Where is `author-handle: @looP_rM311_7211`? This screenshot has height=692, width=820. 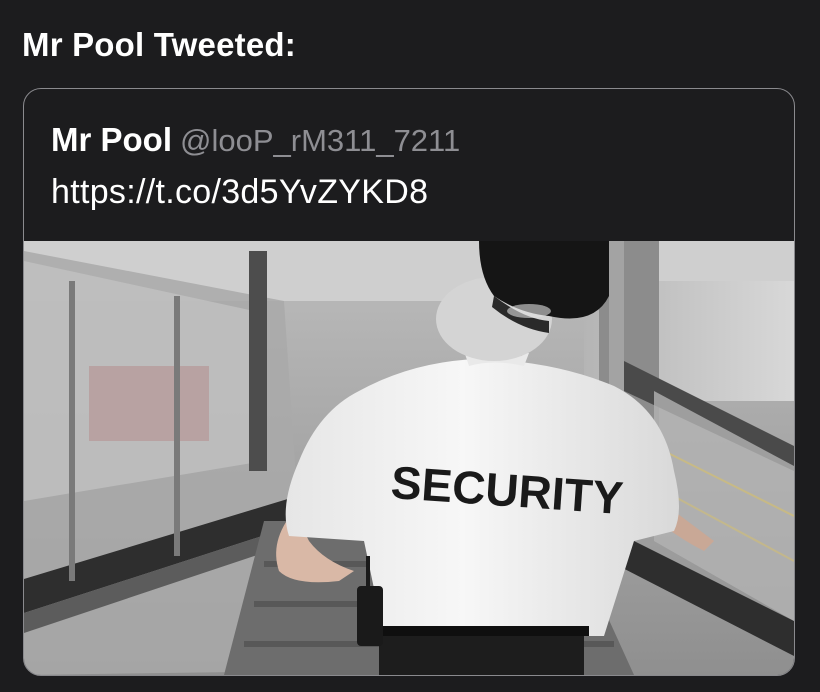 author-handle: @looP_rM311_7211 is located at coordinates (320, 140).